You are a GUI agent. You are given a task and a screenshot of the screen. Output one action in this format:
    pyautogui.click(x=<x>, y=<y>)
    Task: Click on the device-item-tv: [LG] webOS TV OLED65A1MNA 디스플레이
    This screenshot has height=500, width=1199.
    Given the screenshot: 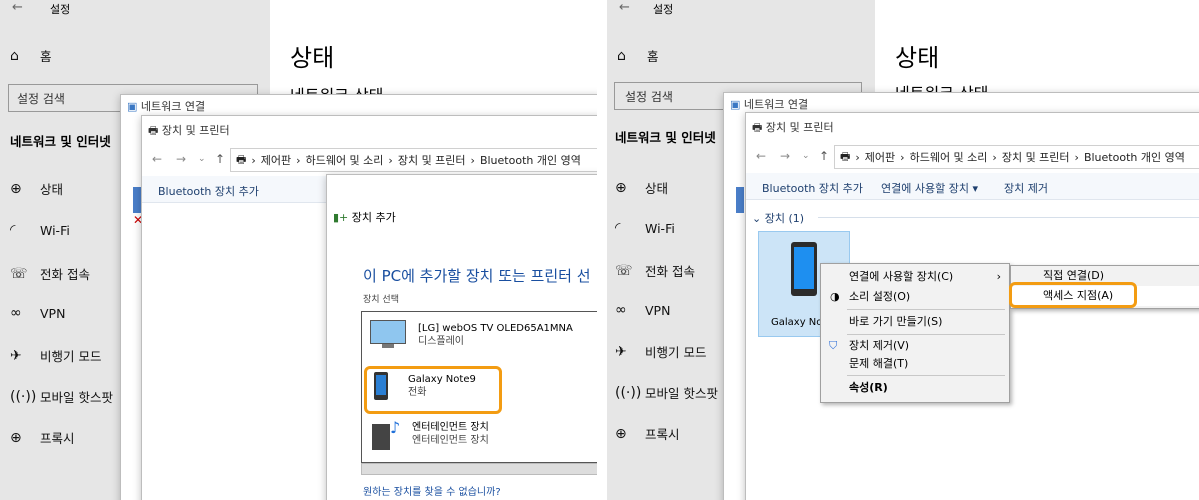 What is the action you would take?
    pyautogui.click(x=471, y=335)
    